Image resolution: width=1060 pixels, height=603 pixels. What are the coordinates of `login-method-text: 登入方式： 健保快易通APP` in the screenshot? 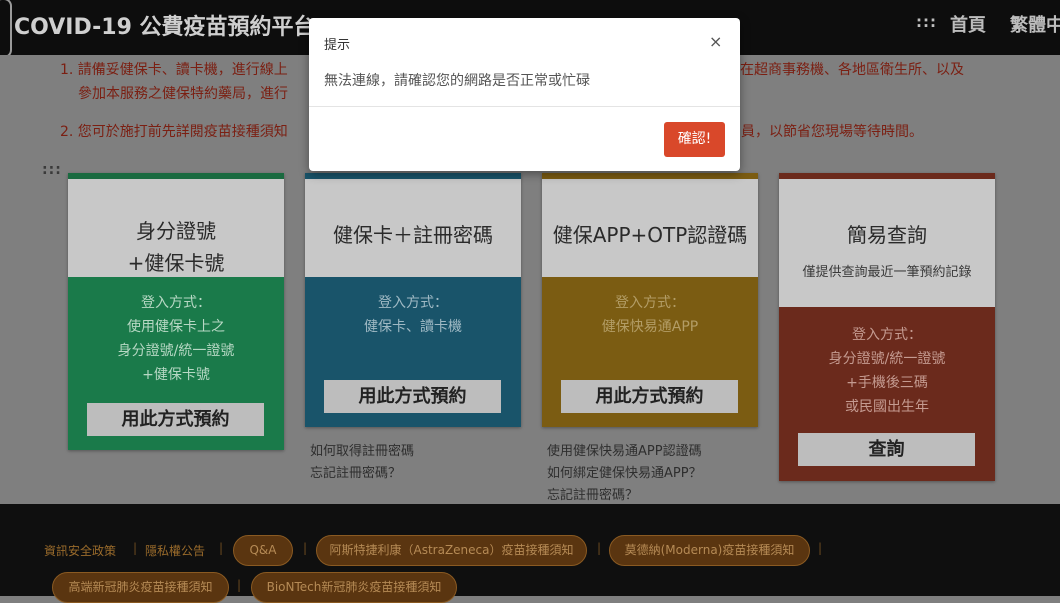 It's located at (650, 315).